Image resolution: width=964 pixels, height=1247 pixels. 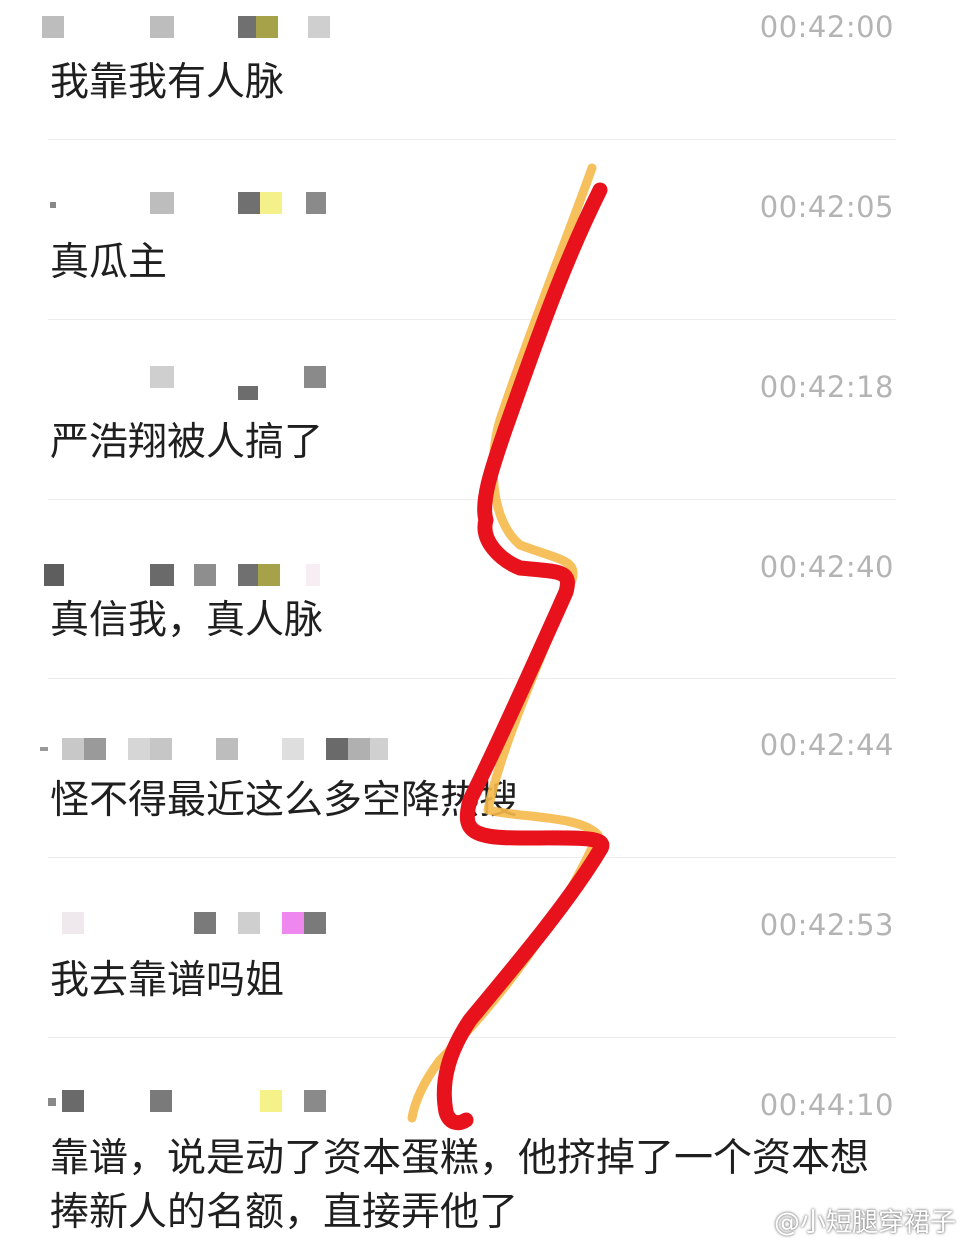 What do you see at coordinates (109, 262) in the screenshot?
I see `comment-text: 真瓜主` at bounding box center [109, 262].